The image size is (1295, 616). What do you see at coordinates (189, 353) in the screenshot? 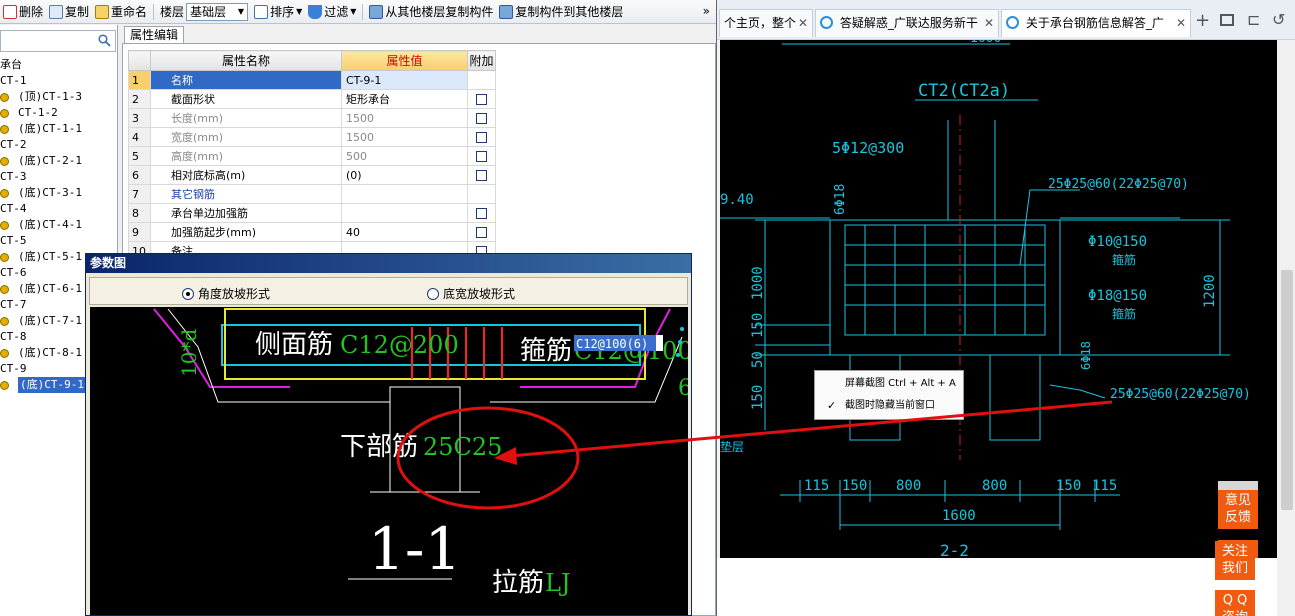
I see `dim-vertical-label: 10*d` at bounding box center [189, 353].